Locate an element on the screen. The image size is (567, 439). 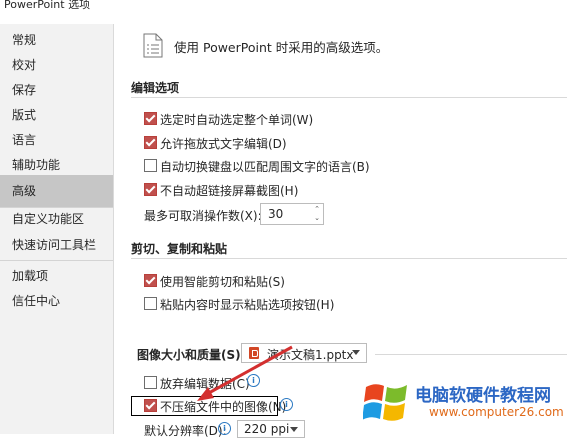
windows-logo-icon is located at coordinates (385, 402).